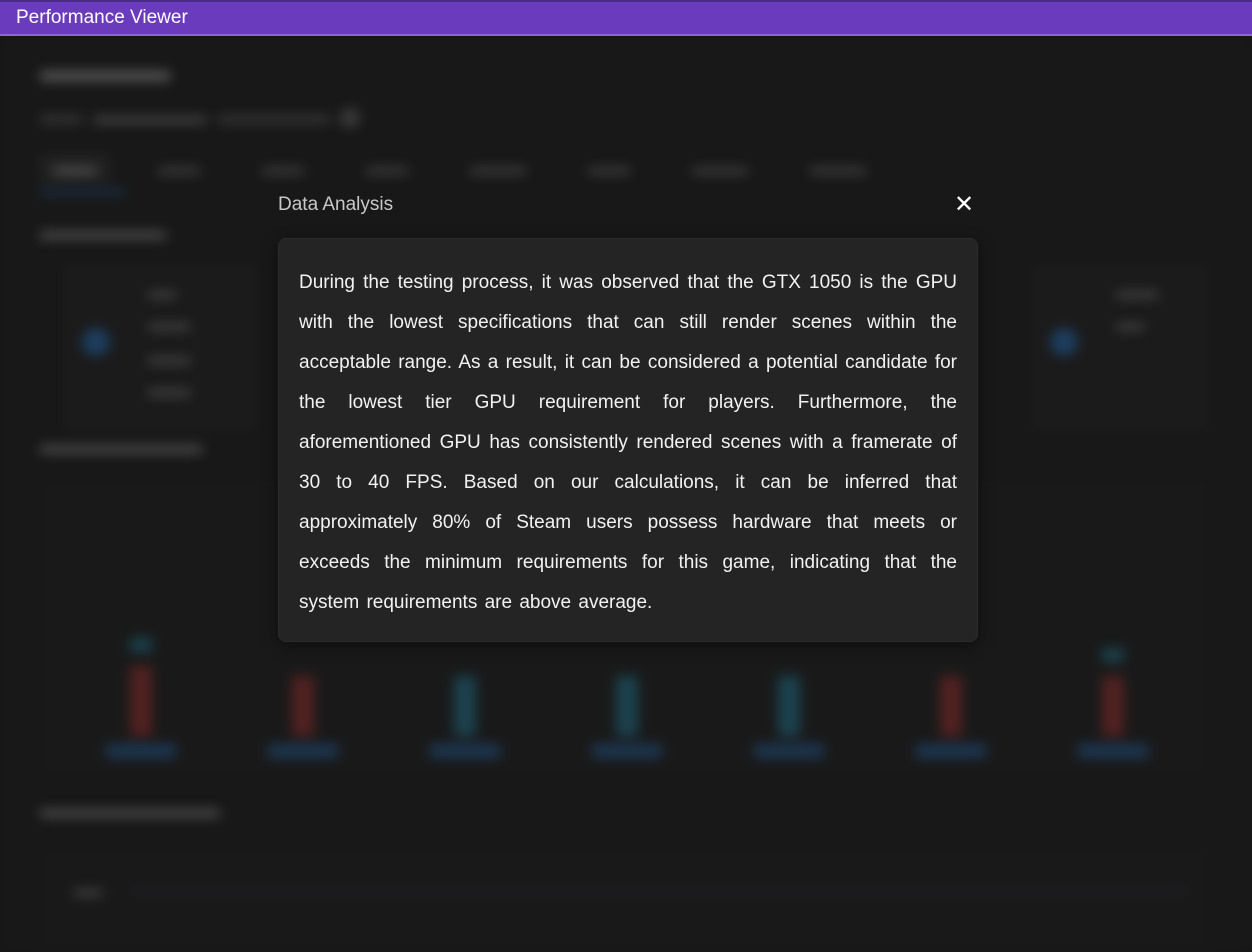 The image size is (1252, 952). I want to click on close-icon: ✕, so click(964, 204).